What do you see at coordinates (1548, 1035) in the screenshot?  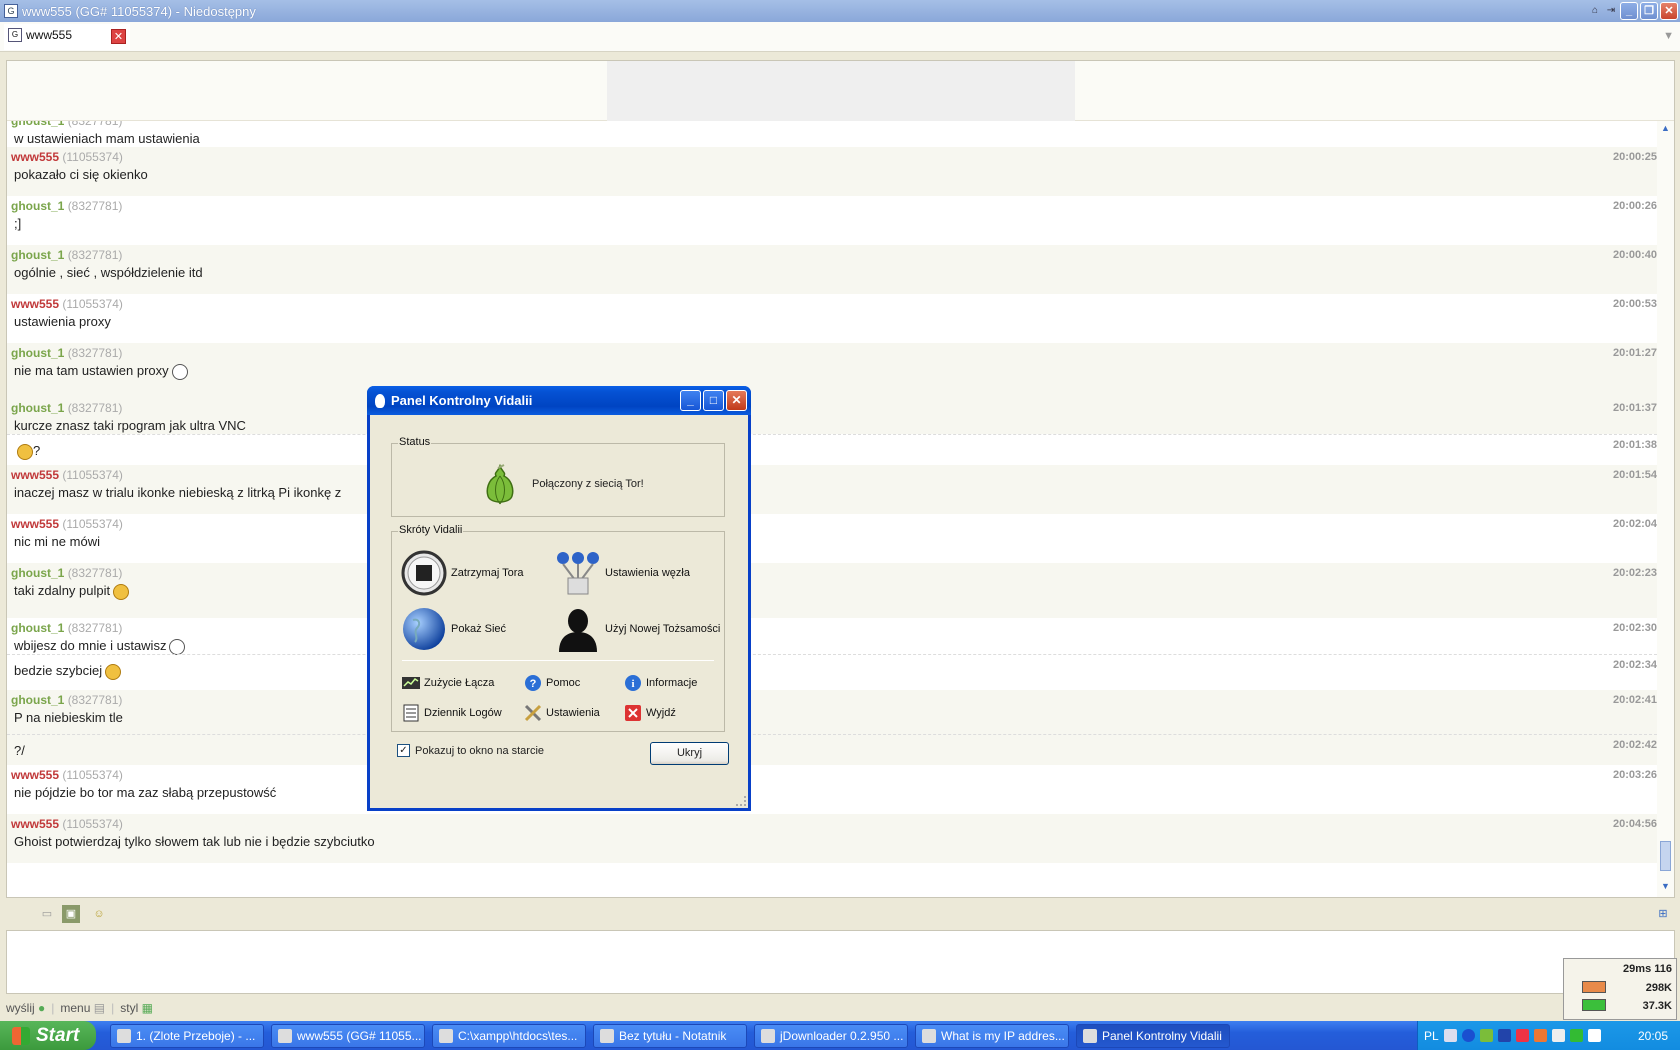 I see `system-tray: PL 20:05` at bounding box center [1548, 1035].